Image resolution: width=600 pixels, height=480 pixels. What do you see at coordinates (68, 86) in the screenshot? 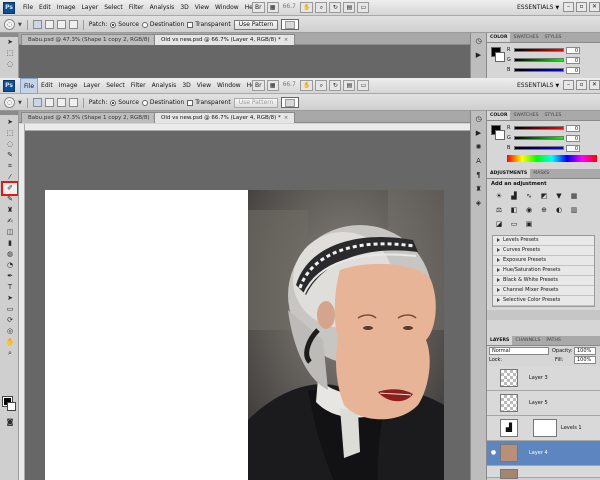
I see `menu-image: Image` at bounding box center [68, 86].